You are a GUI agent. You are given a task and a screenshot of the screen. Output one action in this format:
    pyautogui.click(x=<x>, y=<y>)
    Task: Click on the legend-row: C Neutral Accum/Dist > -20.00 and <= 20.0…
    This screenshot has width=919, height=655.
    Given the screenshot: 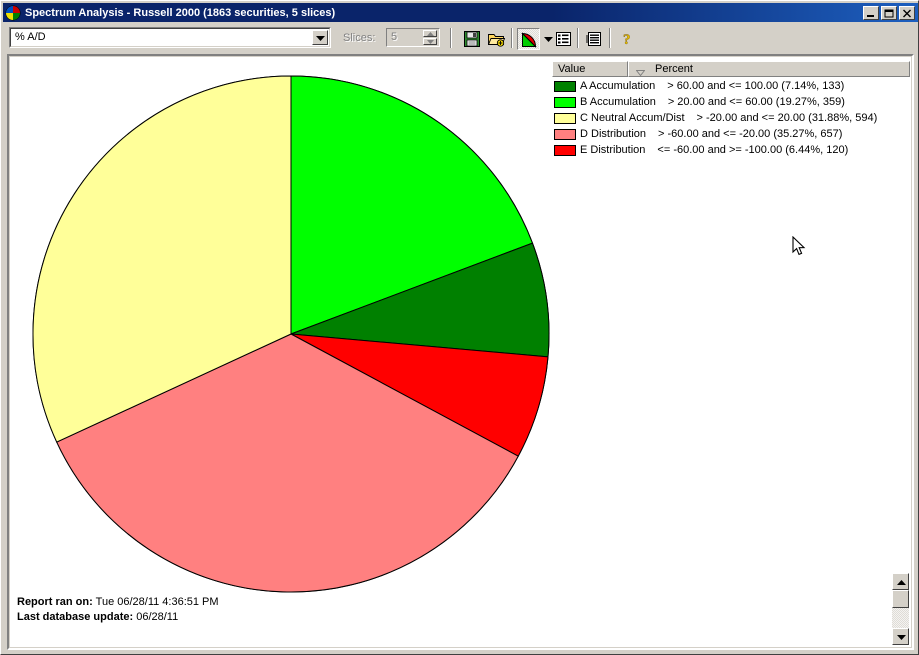 What is the action you would take?
    pyautogui.click(x=731, y=118)
    